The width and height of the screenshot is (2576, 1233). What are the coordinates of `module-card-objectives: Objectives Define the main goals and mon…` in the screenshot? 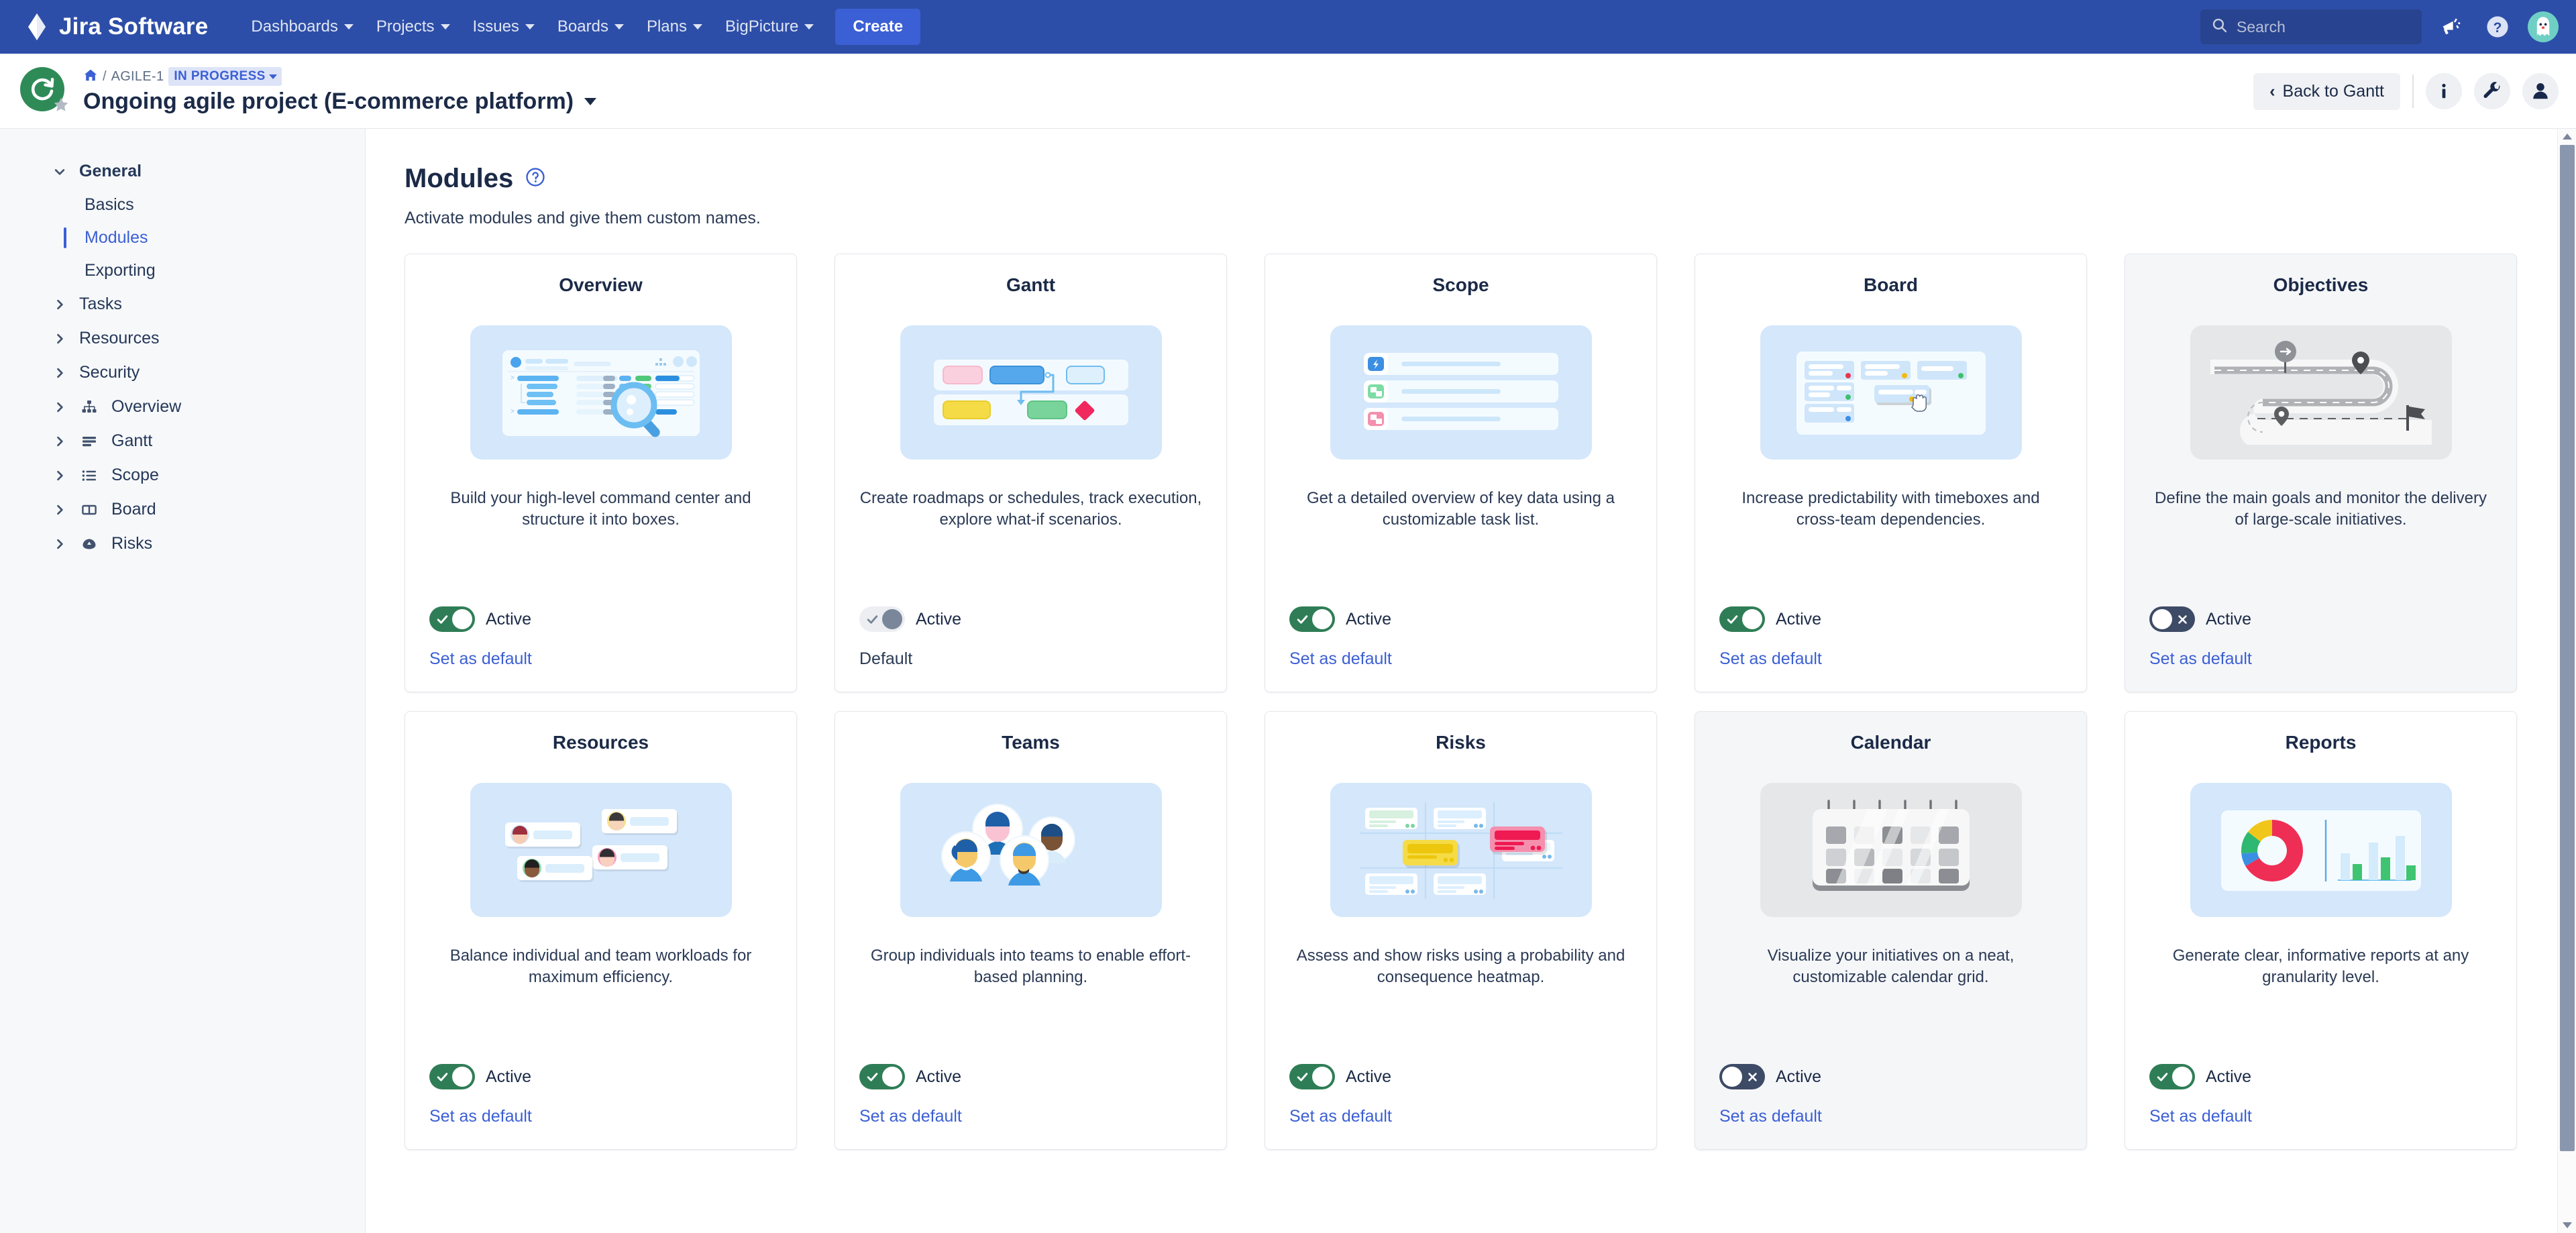 It's located at (2321, 473).